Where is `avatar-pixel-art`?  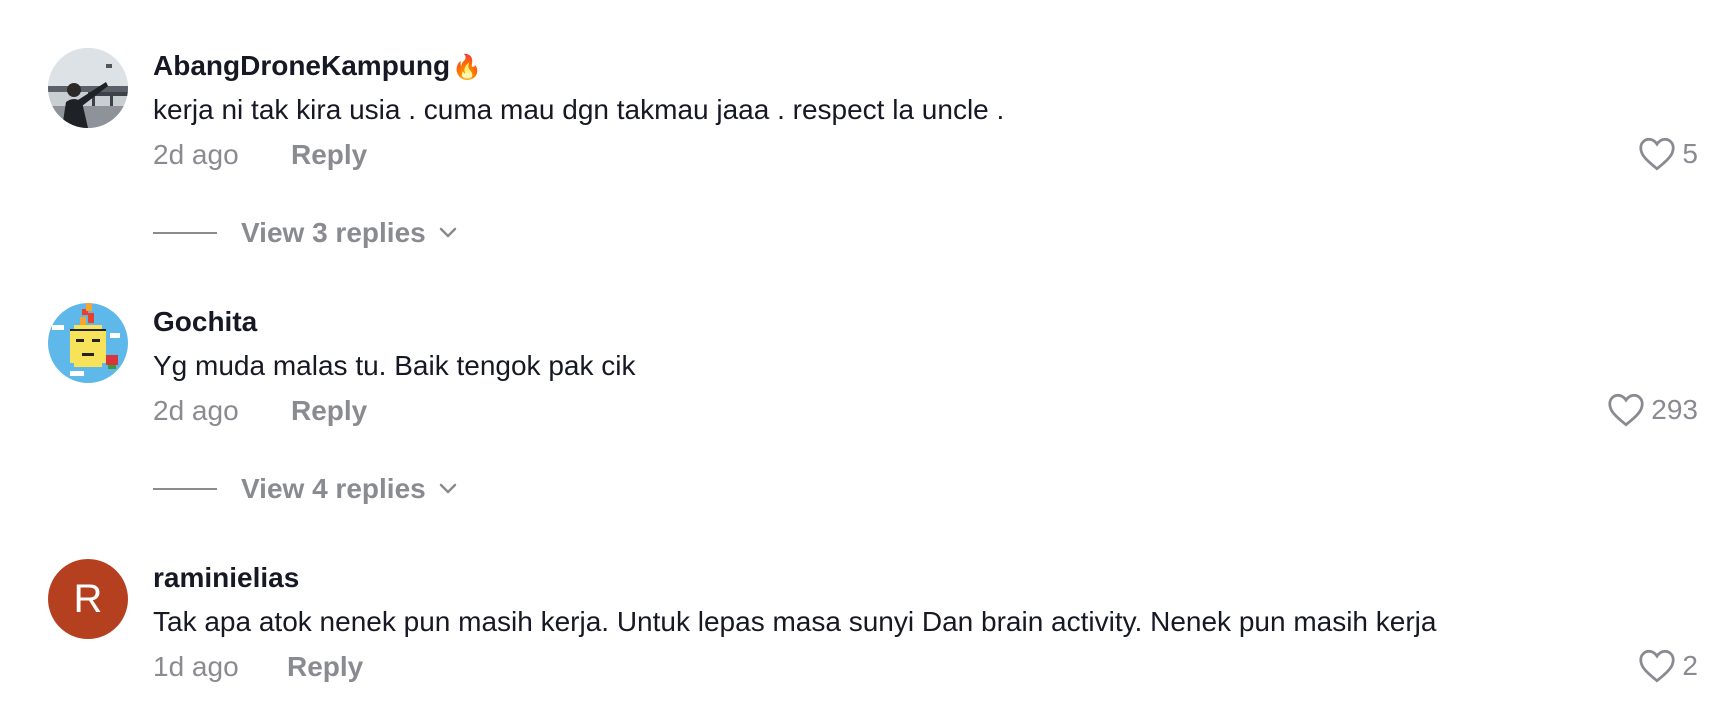
avatar-pixel-art is located at coordinates (88, 343).